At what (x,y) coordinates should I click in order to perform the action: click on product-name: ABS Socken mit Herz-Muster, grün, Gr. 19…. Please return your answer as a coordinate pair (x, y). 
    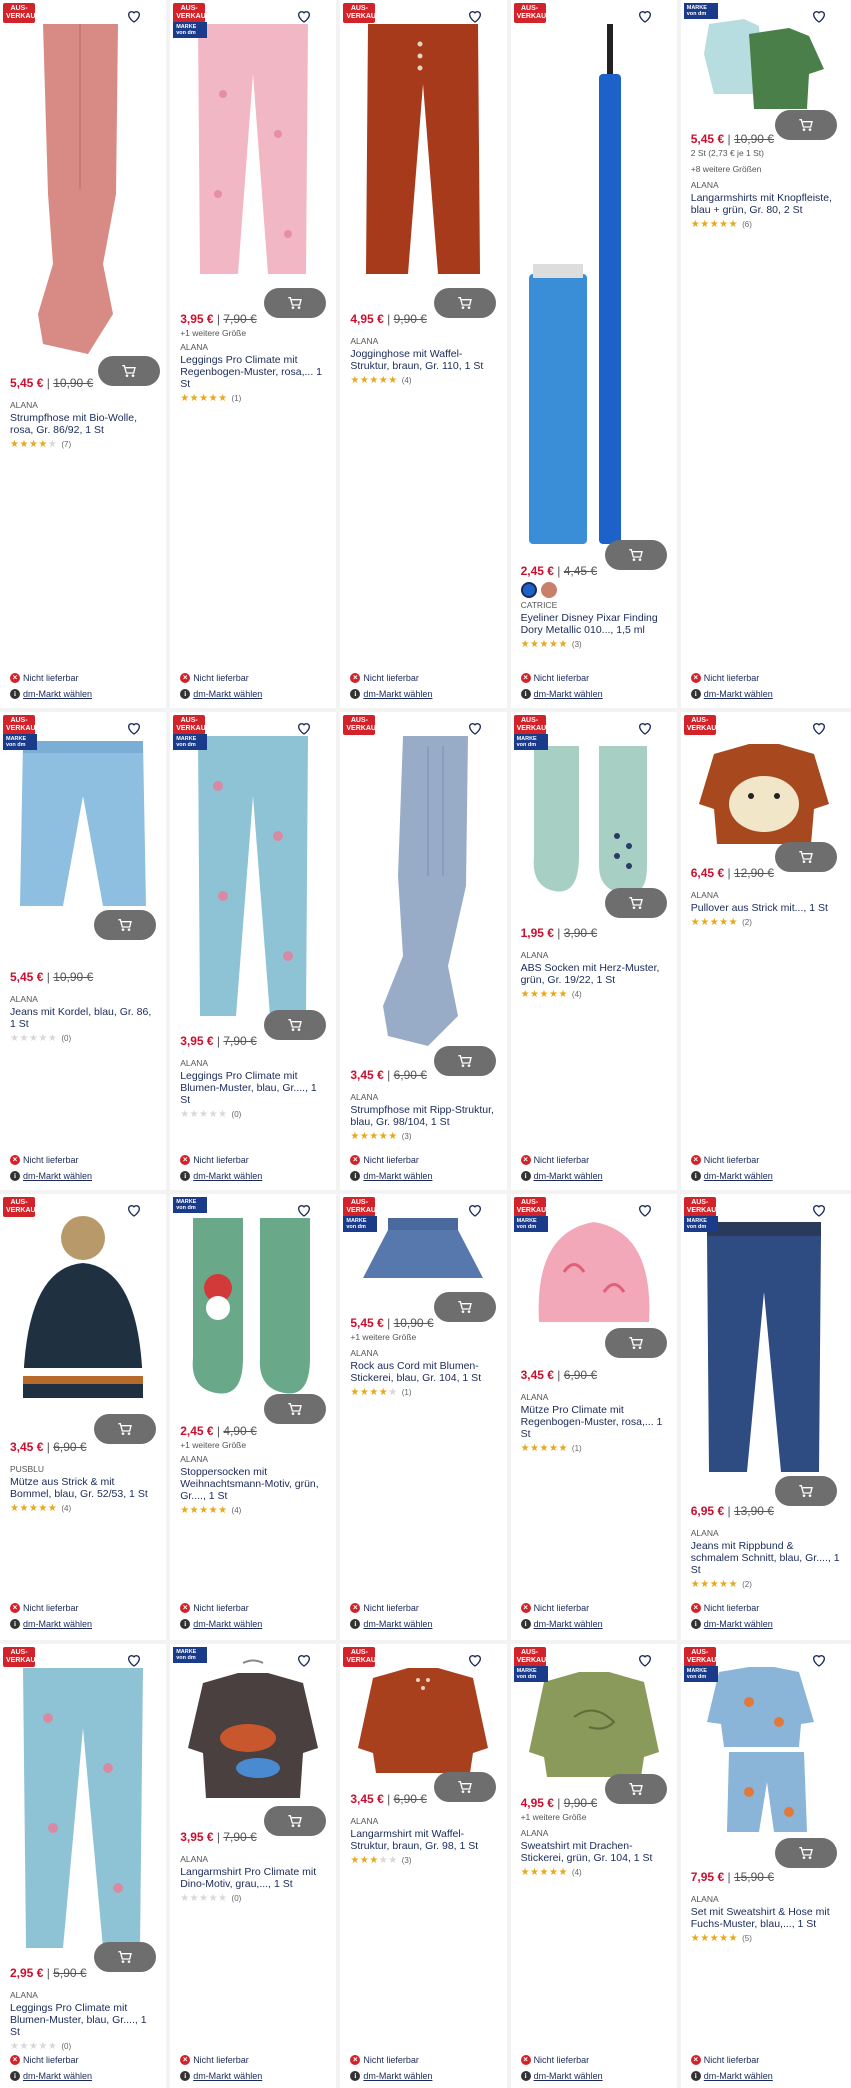
    Looking at the image, I should click on (595, 974).